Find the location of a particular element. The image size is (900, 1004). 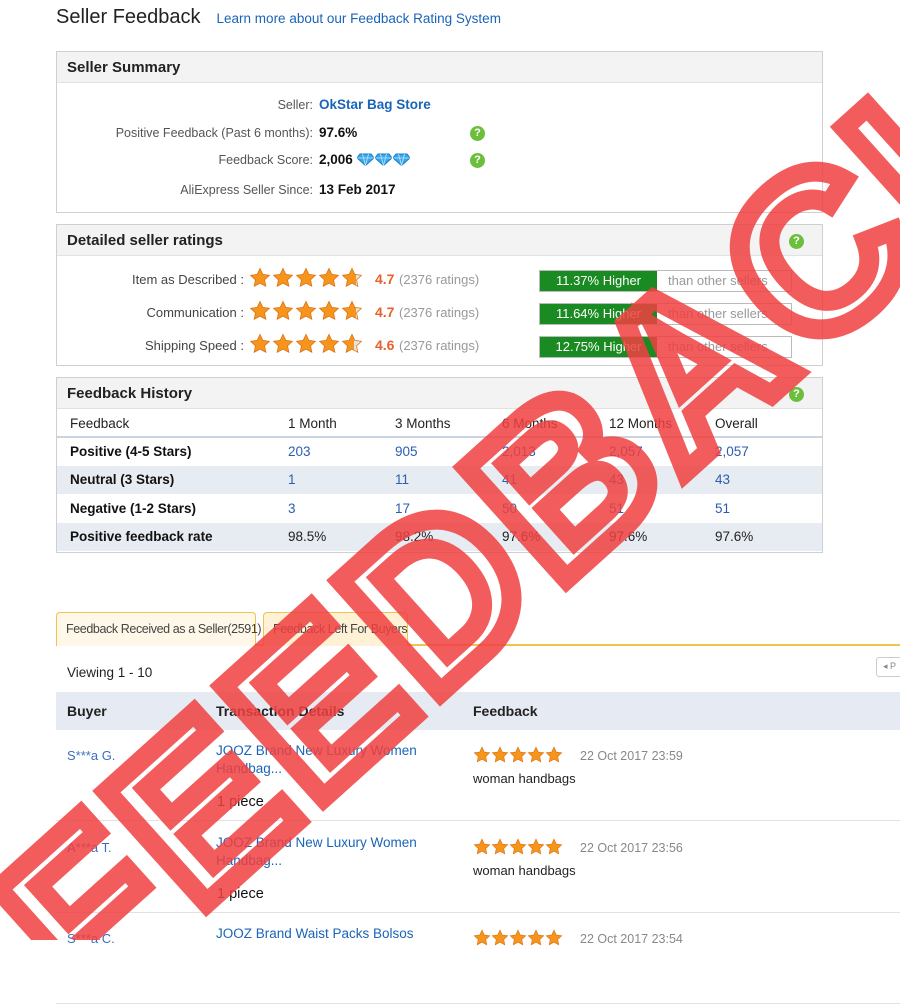

comparison-value: 11.64% Higher is located at coordinates (598, 314).